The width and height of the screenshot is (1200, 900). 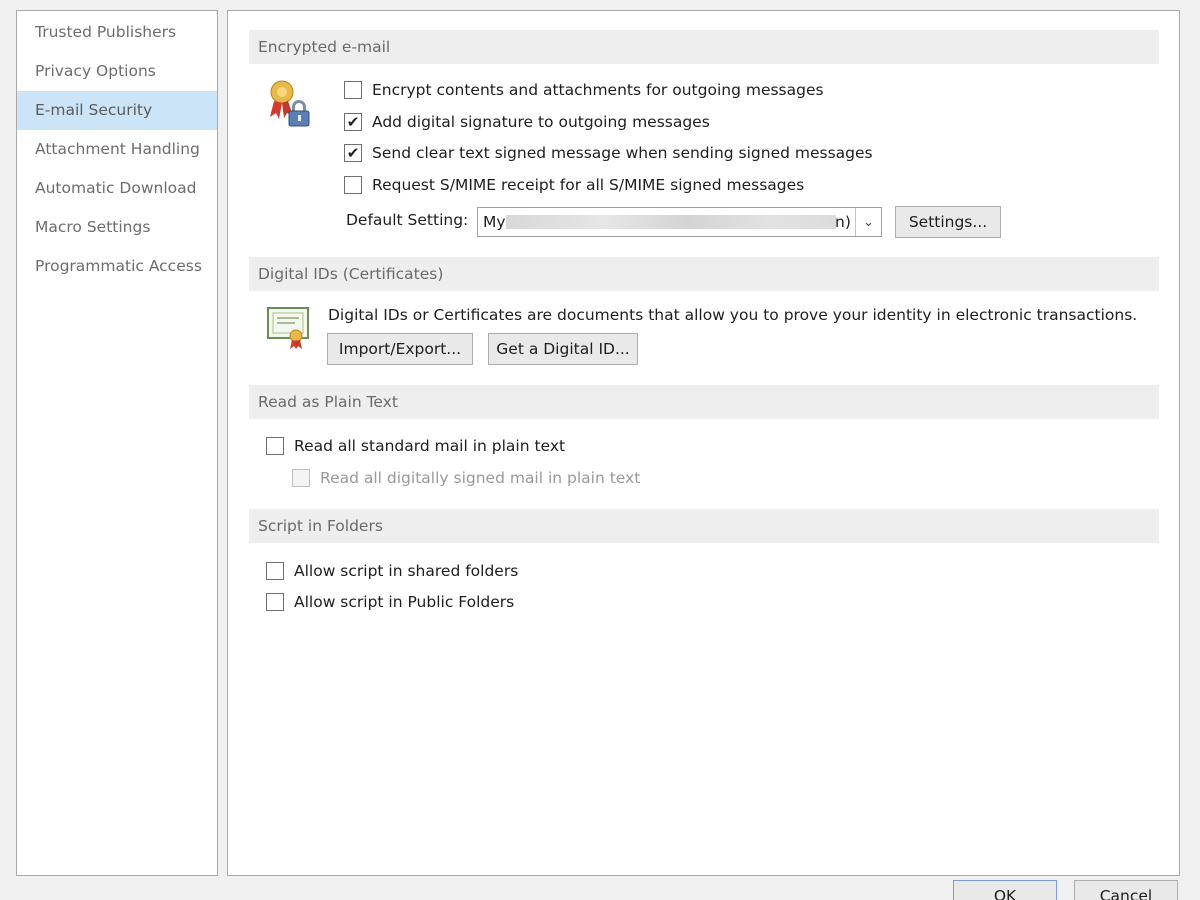 I want to click on default-setting-value: My n), so click(x=666, y=222).